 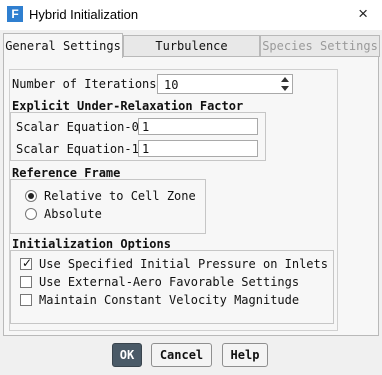 What do you see at coordinates (84, 14) in the screenshot?
I see `window-title: Hybrid Initialization` at bounding box center [84, 14].